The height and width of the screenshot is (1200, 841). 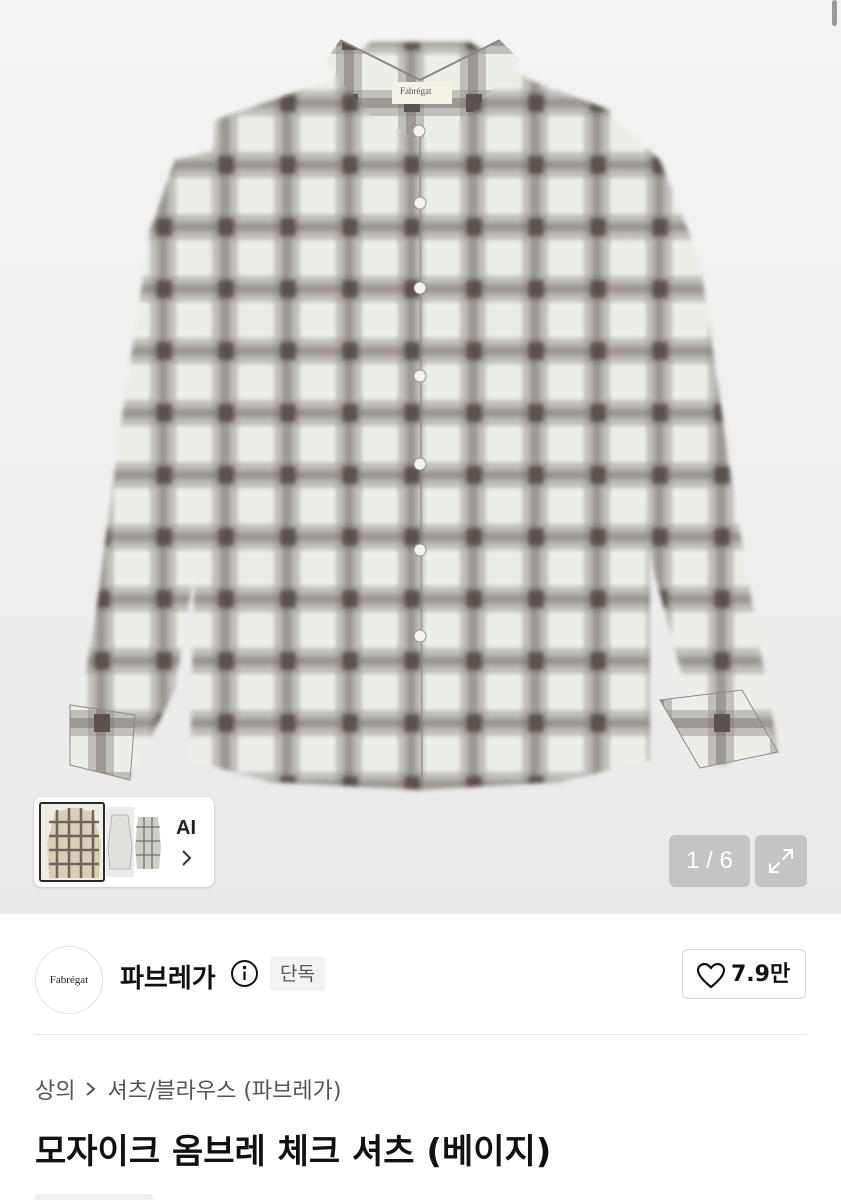 What do you see at coordinates (420, 974) in the screenshot?
I see `brand-row: Fabrégat 파브레가 단독 7.9만` at bounding box center [420, 974].